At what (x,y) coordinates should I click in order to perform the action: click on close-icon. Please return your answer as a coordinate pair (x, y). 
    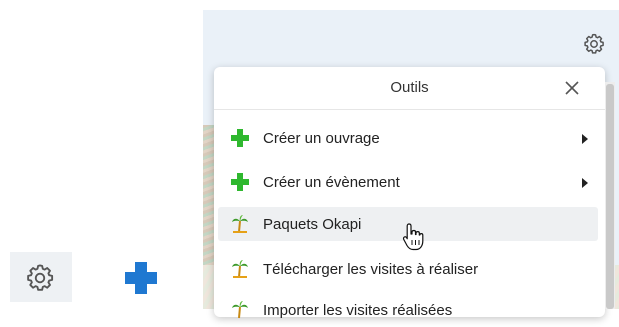
    Looking at the image, I should click on (572, 88).